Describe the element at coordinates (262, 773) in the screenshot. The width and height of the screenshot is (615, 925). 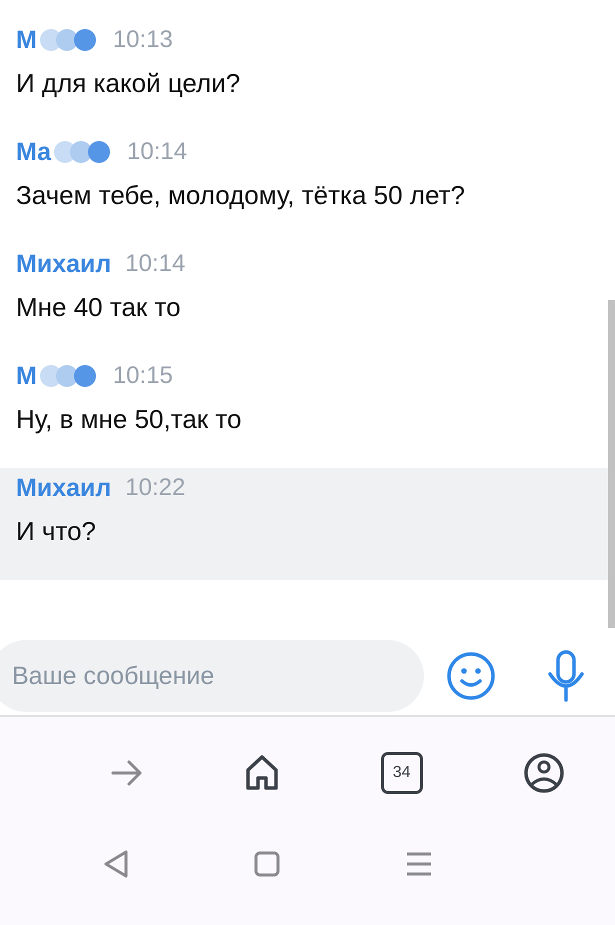
I see `home-icon` at that location.